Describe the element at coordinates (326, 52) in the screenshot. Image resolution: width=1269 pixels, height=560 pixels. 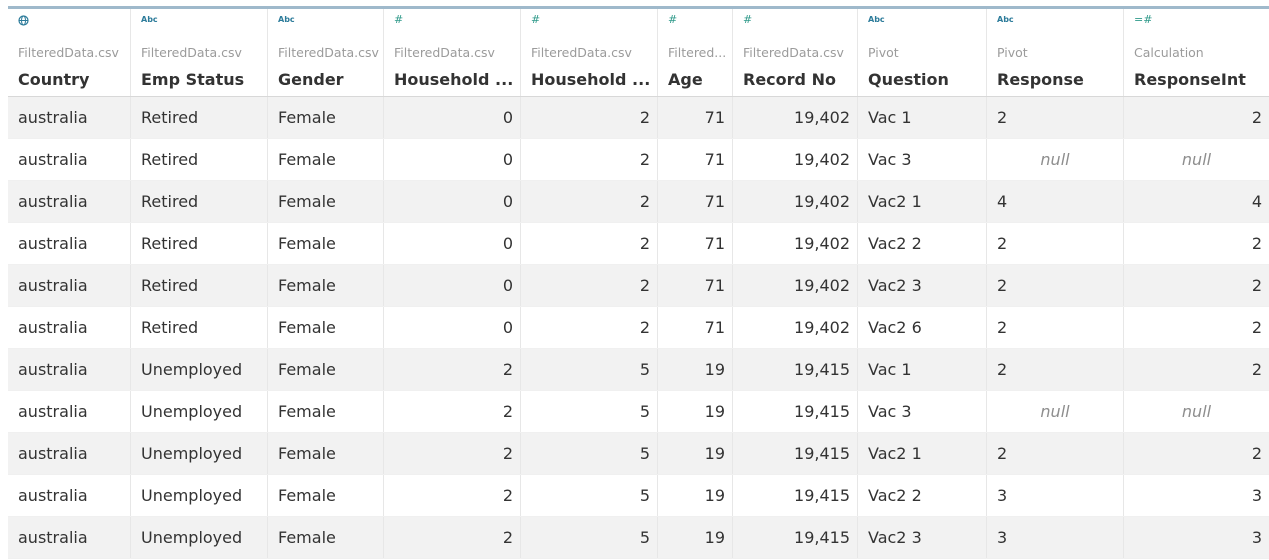
I see `column-header: Abc FilteredData.csv Gender` at that location.